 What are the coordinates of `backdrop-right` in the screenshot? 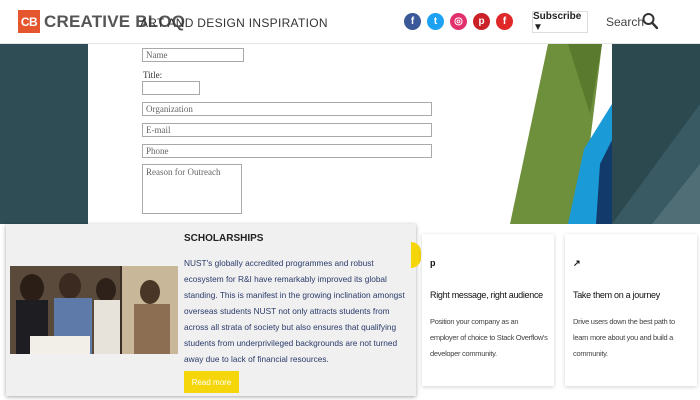 It's located at (656, 134).